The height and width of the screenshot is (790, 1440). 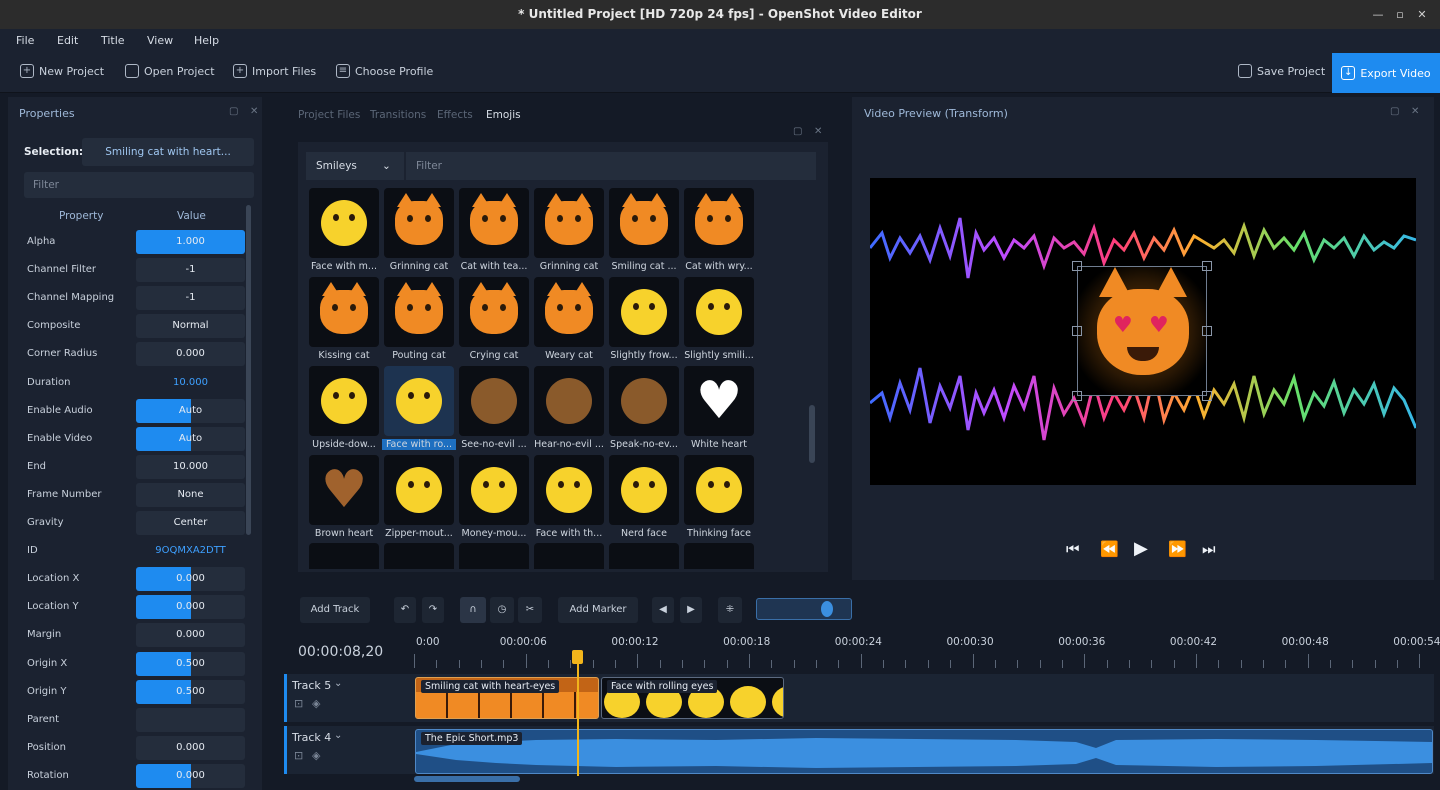 What do you see at coordinates (311, 685) in the screenshot?
I see `track-name: Track 5` at bounding box center [311, 685].